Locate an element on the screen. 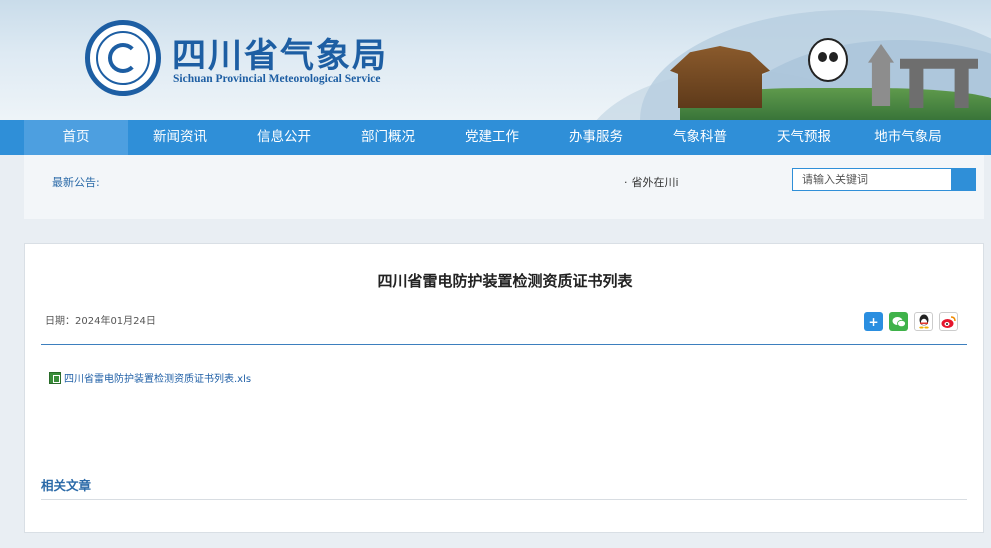 This screenshot has width=991, height=548. notice-bar: 最新公告: · 省外在川i is located at coordinates (504, 187).